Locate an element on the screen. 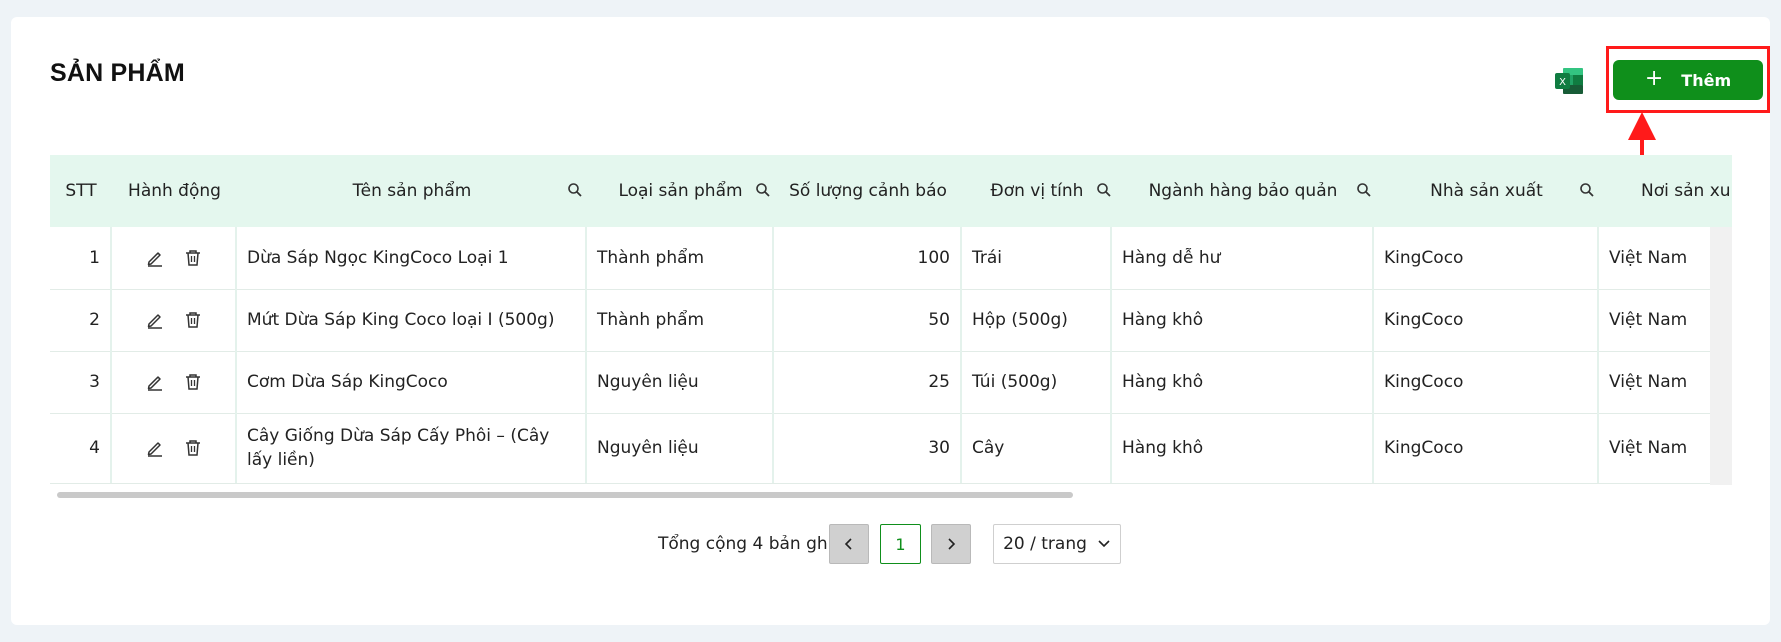 The width and height of the screenshot is (1781, 642). header-type-label: Loại sản phẩm is located at coordinates (680, 191).